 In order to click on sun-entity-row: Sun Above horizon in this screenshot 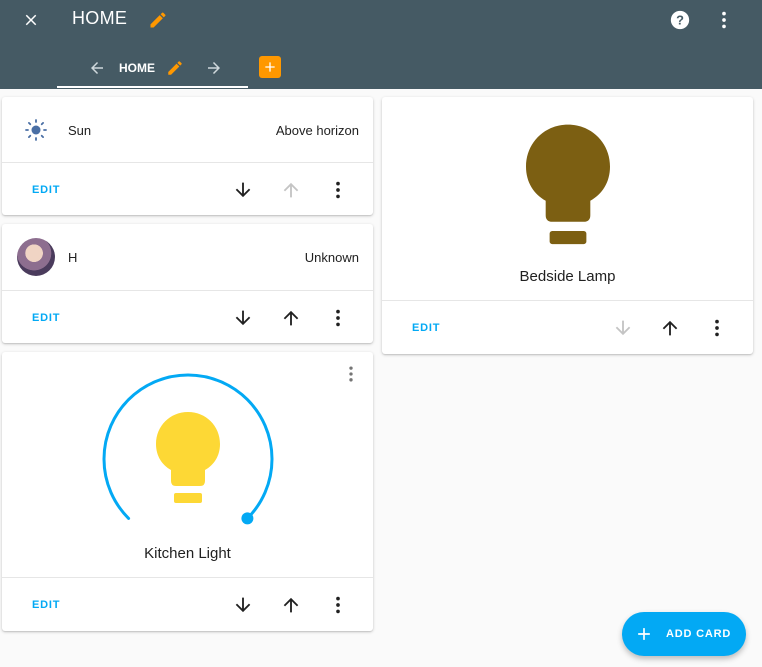, I will do `click(187, 130)`.